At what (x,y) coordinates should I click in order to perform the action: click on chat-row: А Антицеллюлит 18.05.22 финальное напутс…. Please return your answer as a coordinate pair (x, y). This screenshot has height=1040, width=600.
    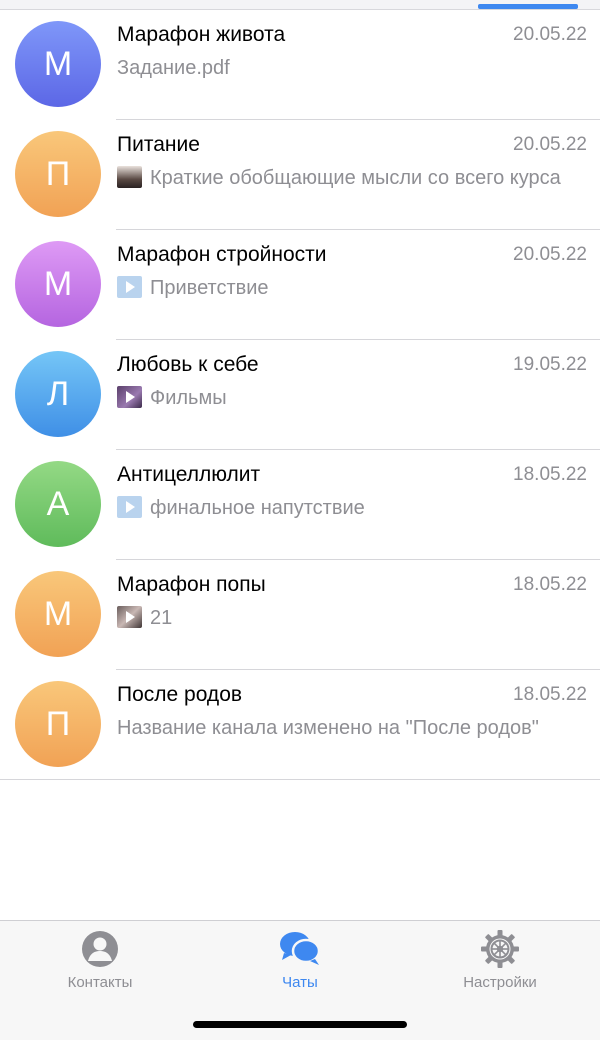
    Looking at the image, I should click on (300, 505).